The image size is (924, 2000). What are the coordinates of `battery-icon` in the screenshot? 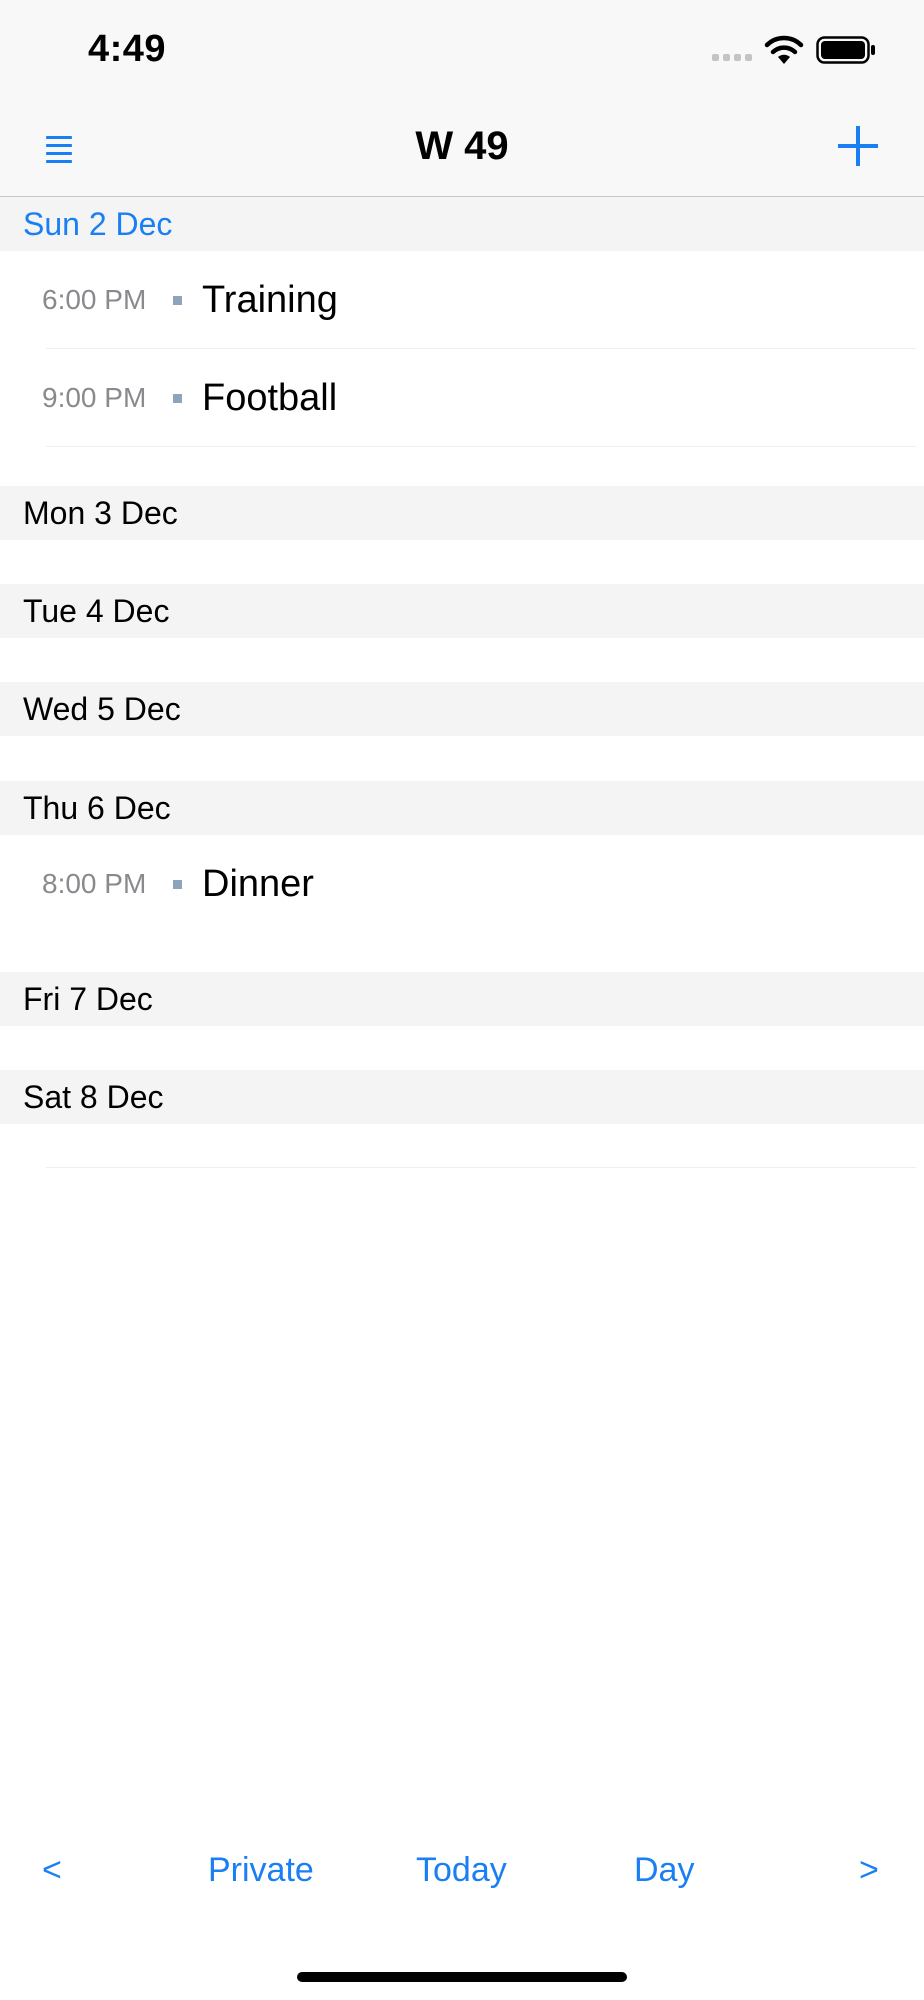 It's located at (845, 50).